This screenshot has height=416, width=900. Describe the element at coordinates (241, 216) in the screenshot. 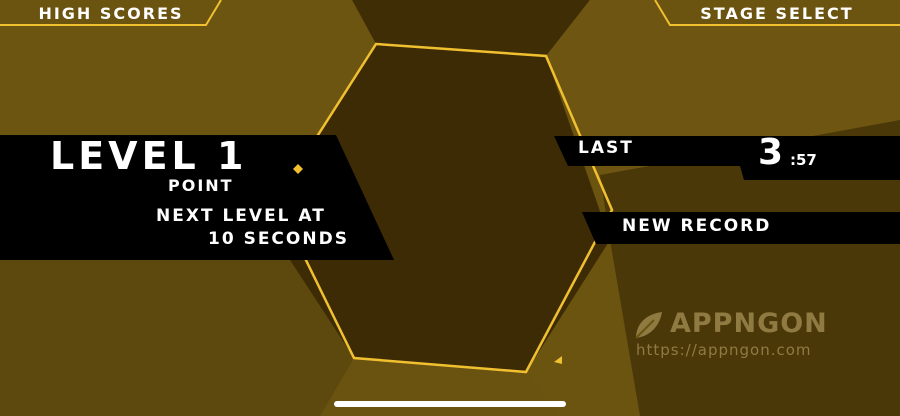

I see `next-level-line-1: NEXT LEVEL AT` at that location.